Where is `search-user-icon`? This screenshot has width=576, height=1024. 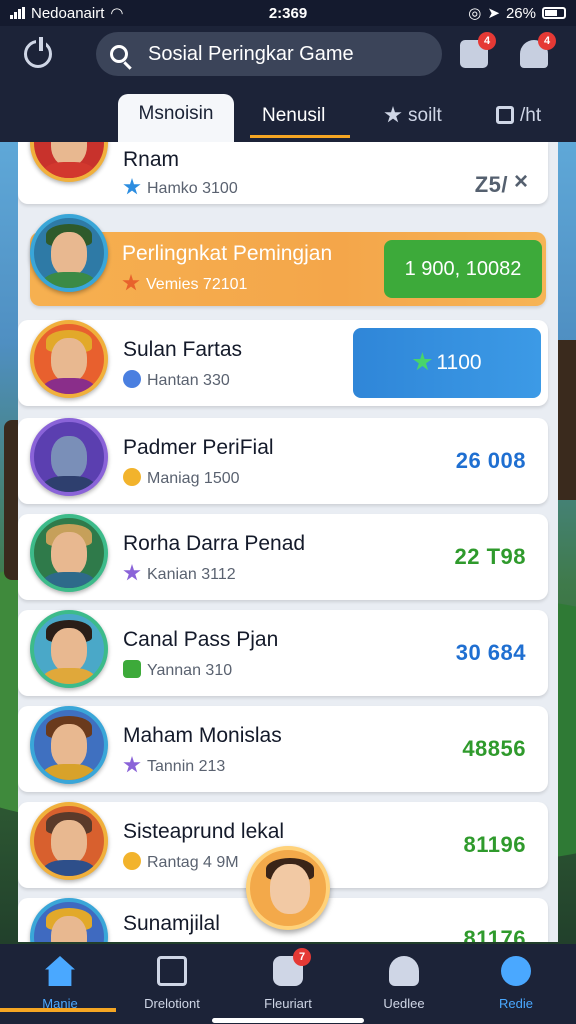 search-user-icon is located at coordinates (516, 971).